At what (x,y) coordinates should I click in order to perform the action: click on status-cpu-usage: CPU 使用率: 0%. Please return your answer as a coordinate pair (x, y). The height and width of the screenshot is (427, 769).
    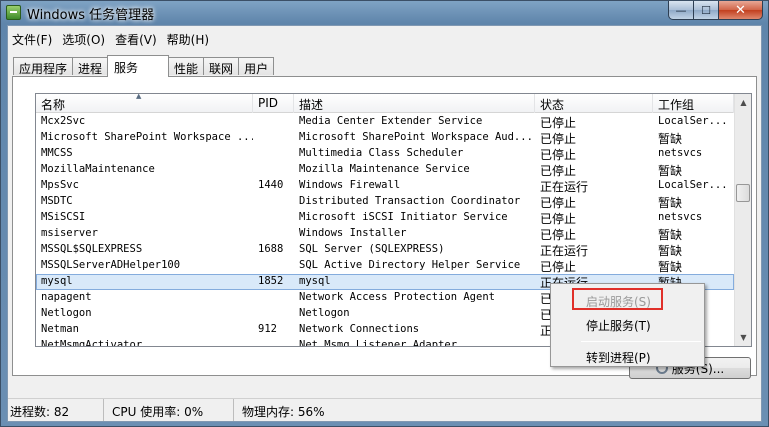
    Looking at the image, I should click on (172, 410).